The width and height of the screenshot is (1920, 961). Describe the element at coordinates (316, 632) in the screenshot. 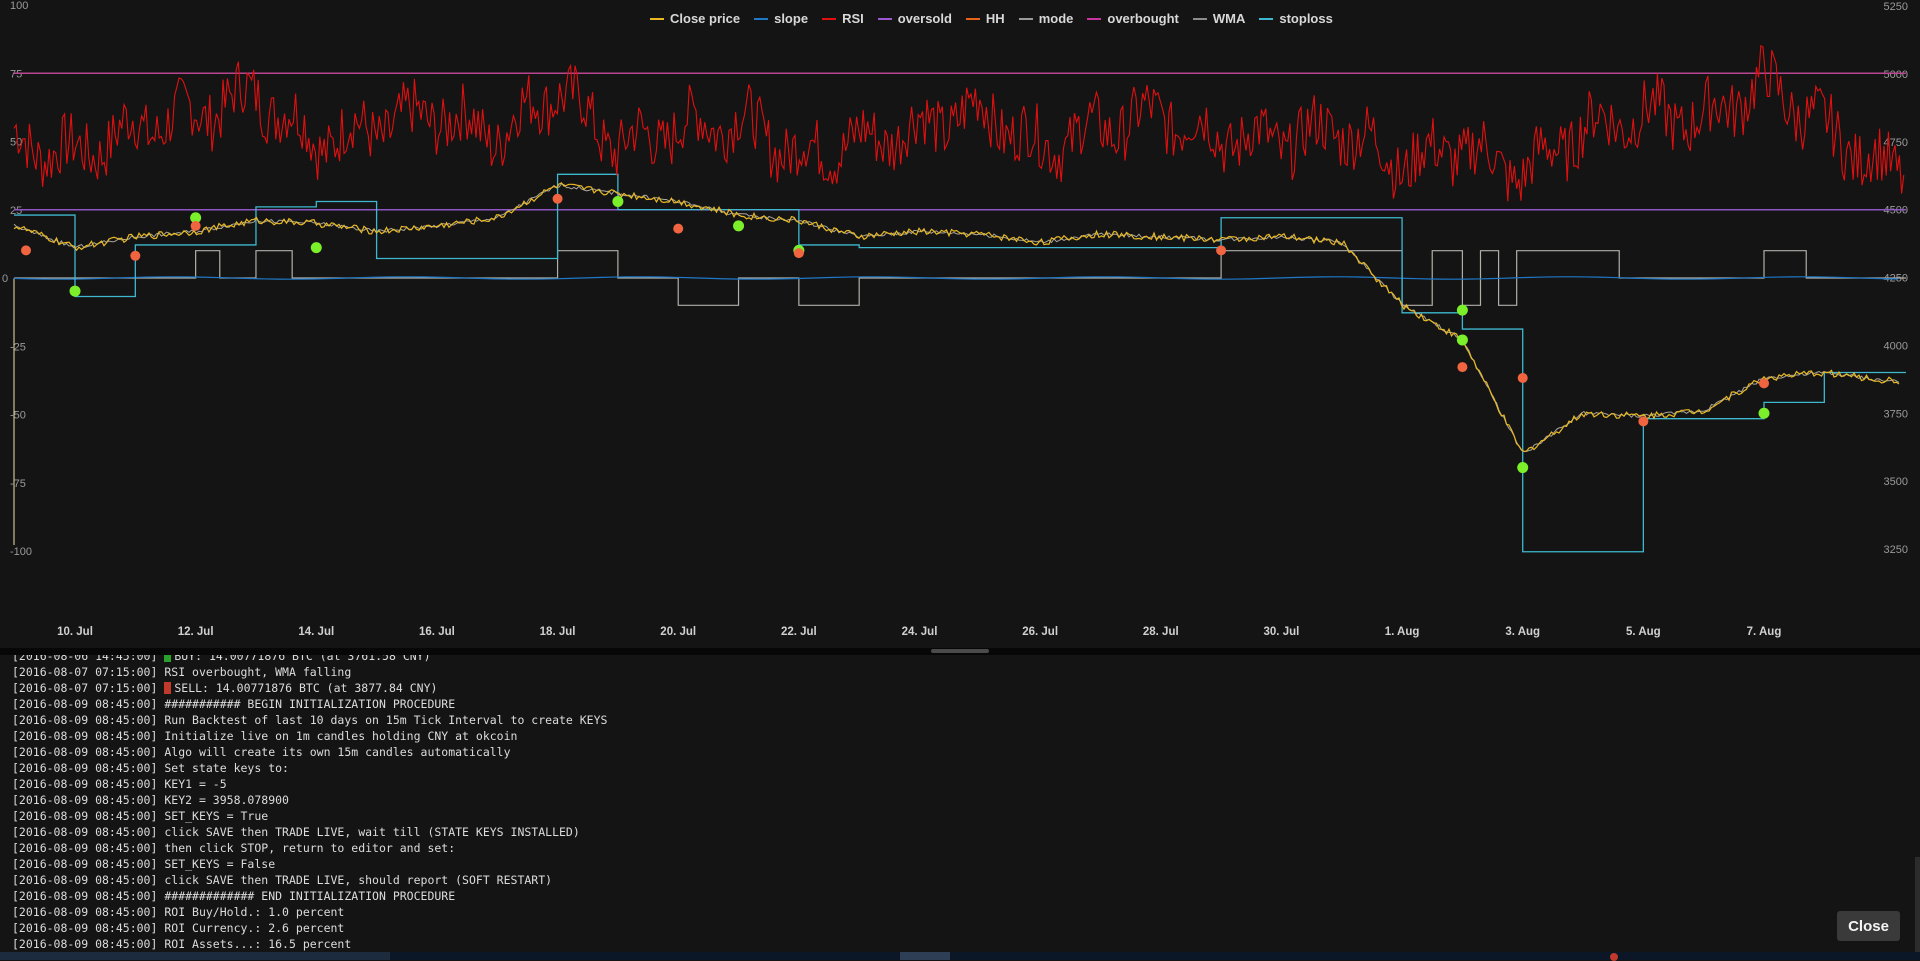

I see `x-axis-tick-label: 14. Jul` at that location.